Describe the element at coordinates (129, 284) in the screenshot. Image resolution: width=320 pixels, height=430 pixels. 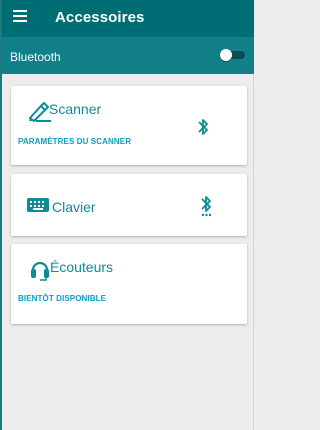
I see `ecouteurs-card: Écouteurs BIENTÔT DISPONIBLE` at that location.